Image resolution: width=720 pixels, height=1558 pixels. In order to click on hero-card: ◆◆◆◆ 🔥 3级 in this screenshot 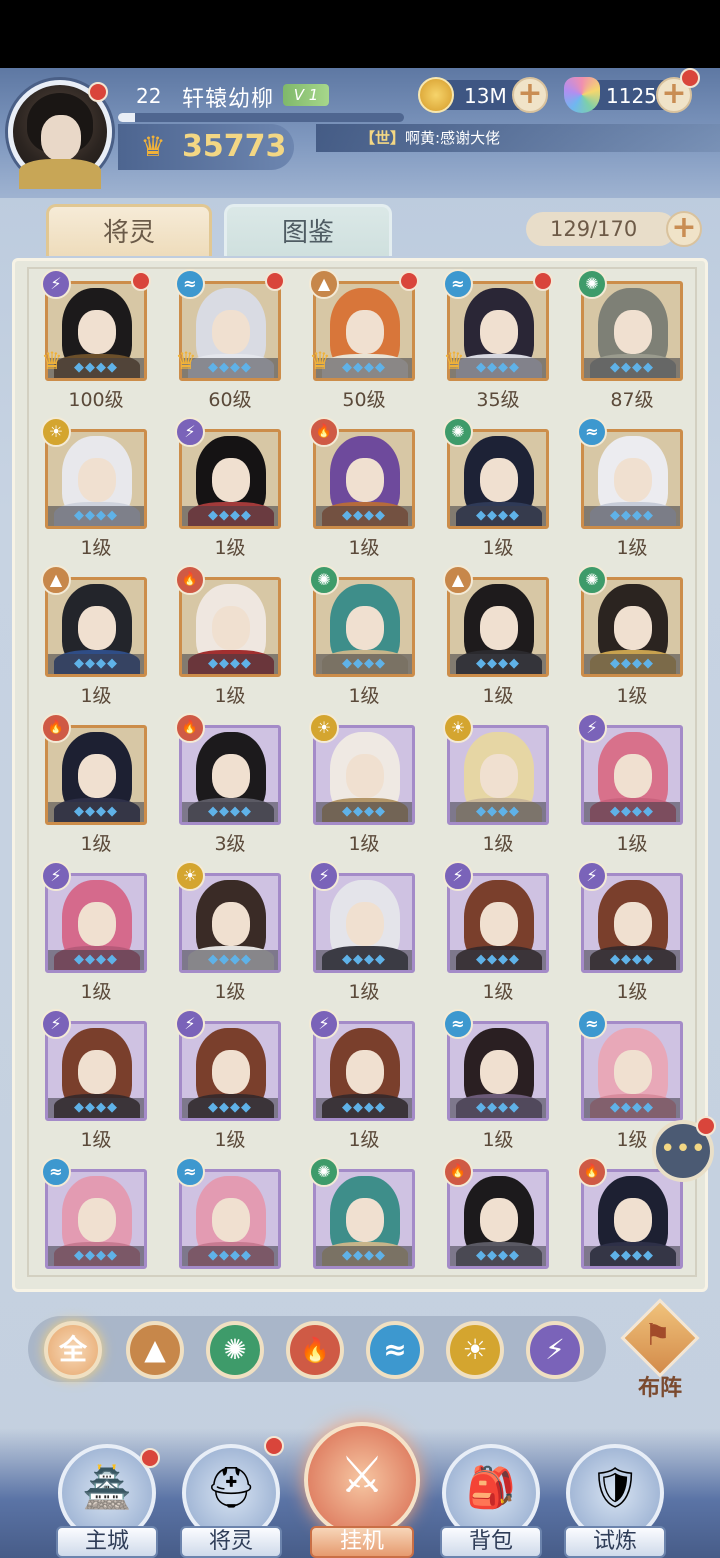, I will do `click(228, 784)`.